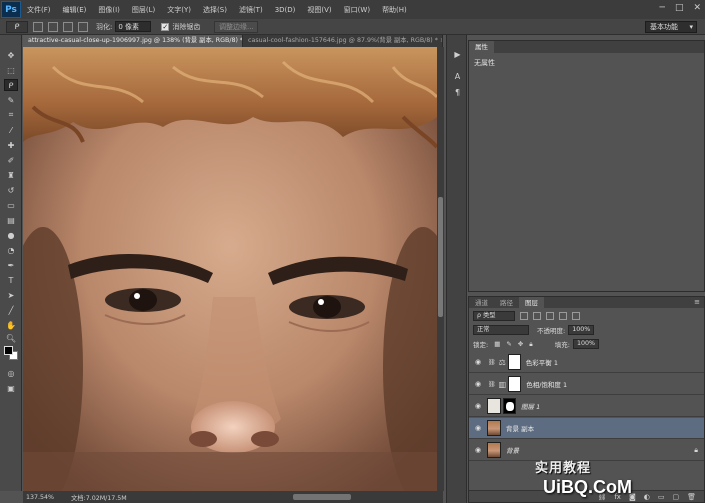  What do you see at coordinates (11, 325) in the screenshot?
I see `hand-tool-icon: ✋` at bounding box center [11, 325].